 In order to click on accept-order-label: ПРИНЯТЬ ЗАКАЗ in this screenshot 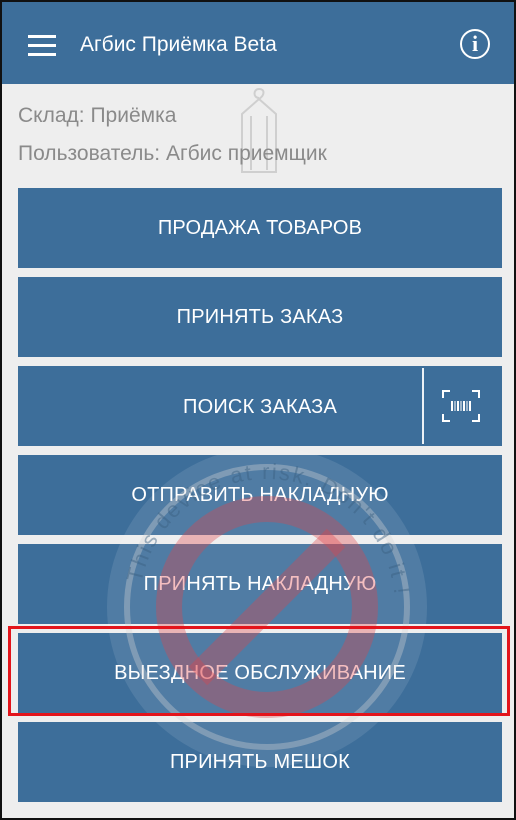, I will do `click(260, 316)`.